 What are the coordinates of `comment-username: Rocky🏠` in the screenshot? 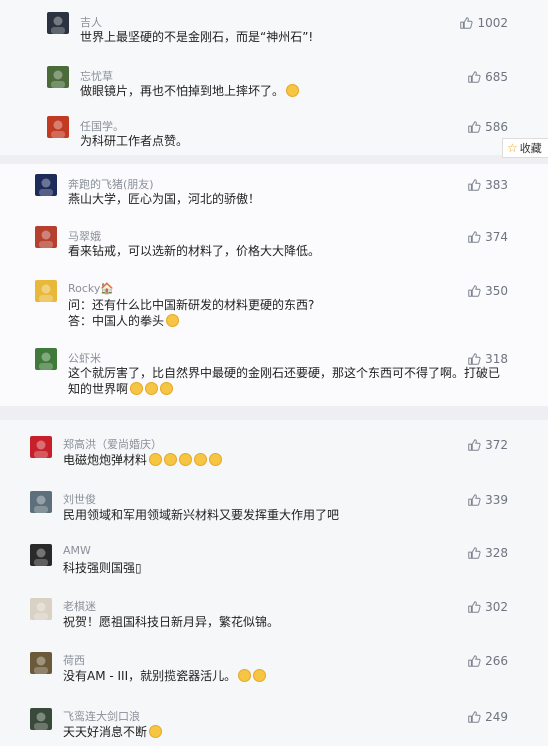 It's located at (91, 288).